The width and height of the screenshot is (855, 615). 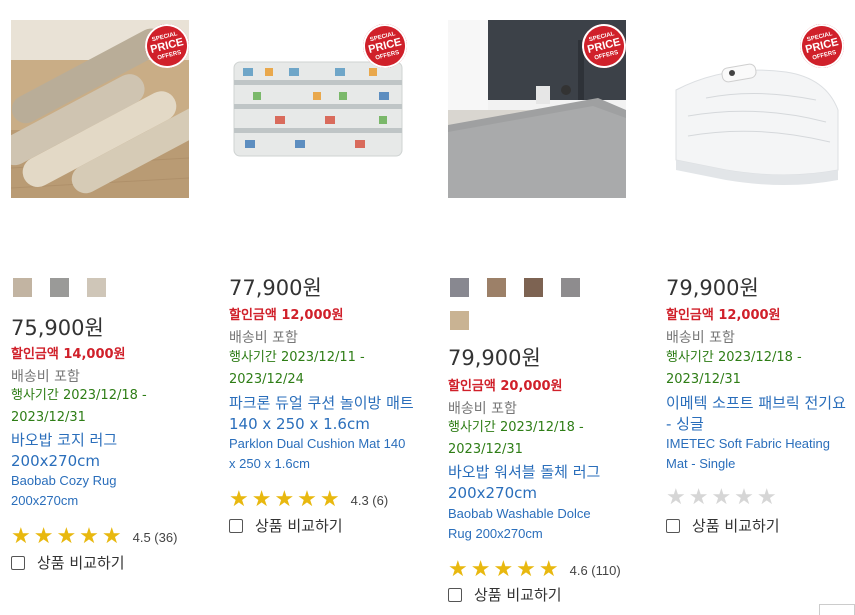 I want to click on product-rating: ★★★★★, so click(x=723, y=498).